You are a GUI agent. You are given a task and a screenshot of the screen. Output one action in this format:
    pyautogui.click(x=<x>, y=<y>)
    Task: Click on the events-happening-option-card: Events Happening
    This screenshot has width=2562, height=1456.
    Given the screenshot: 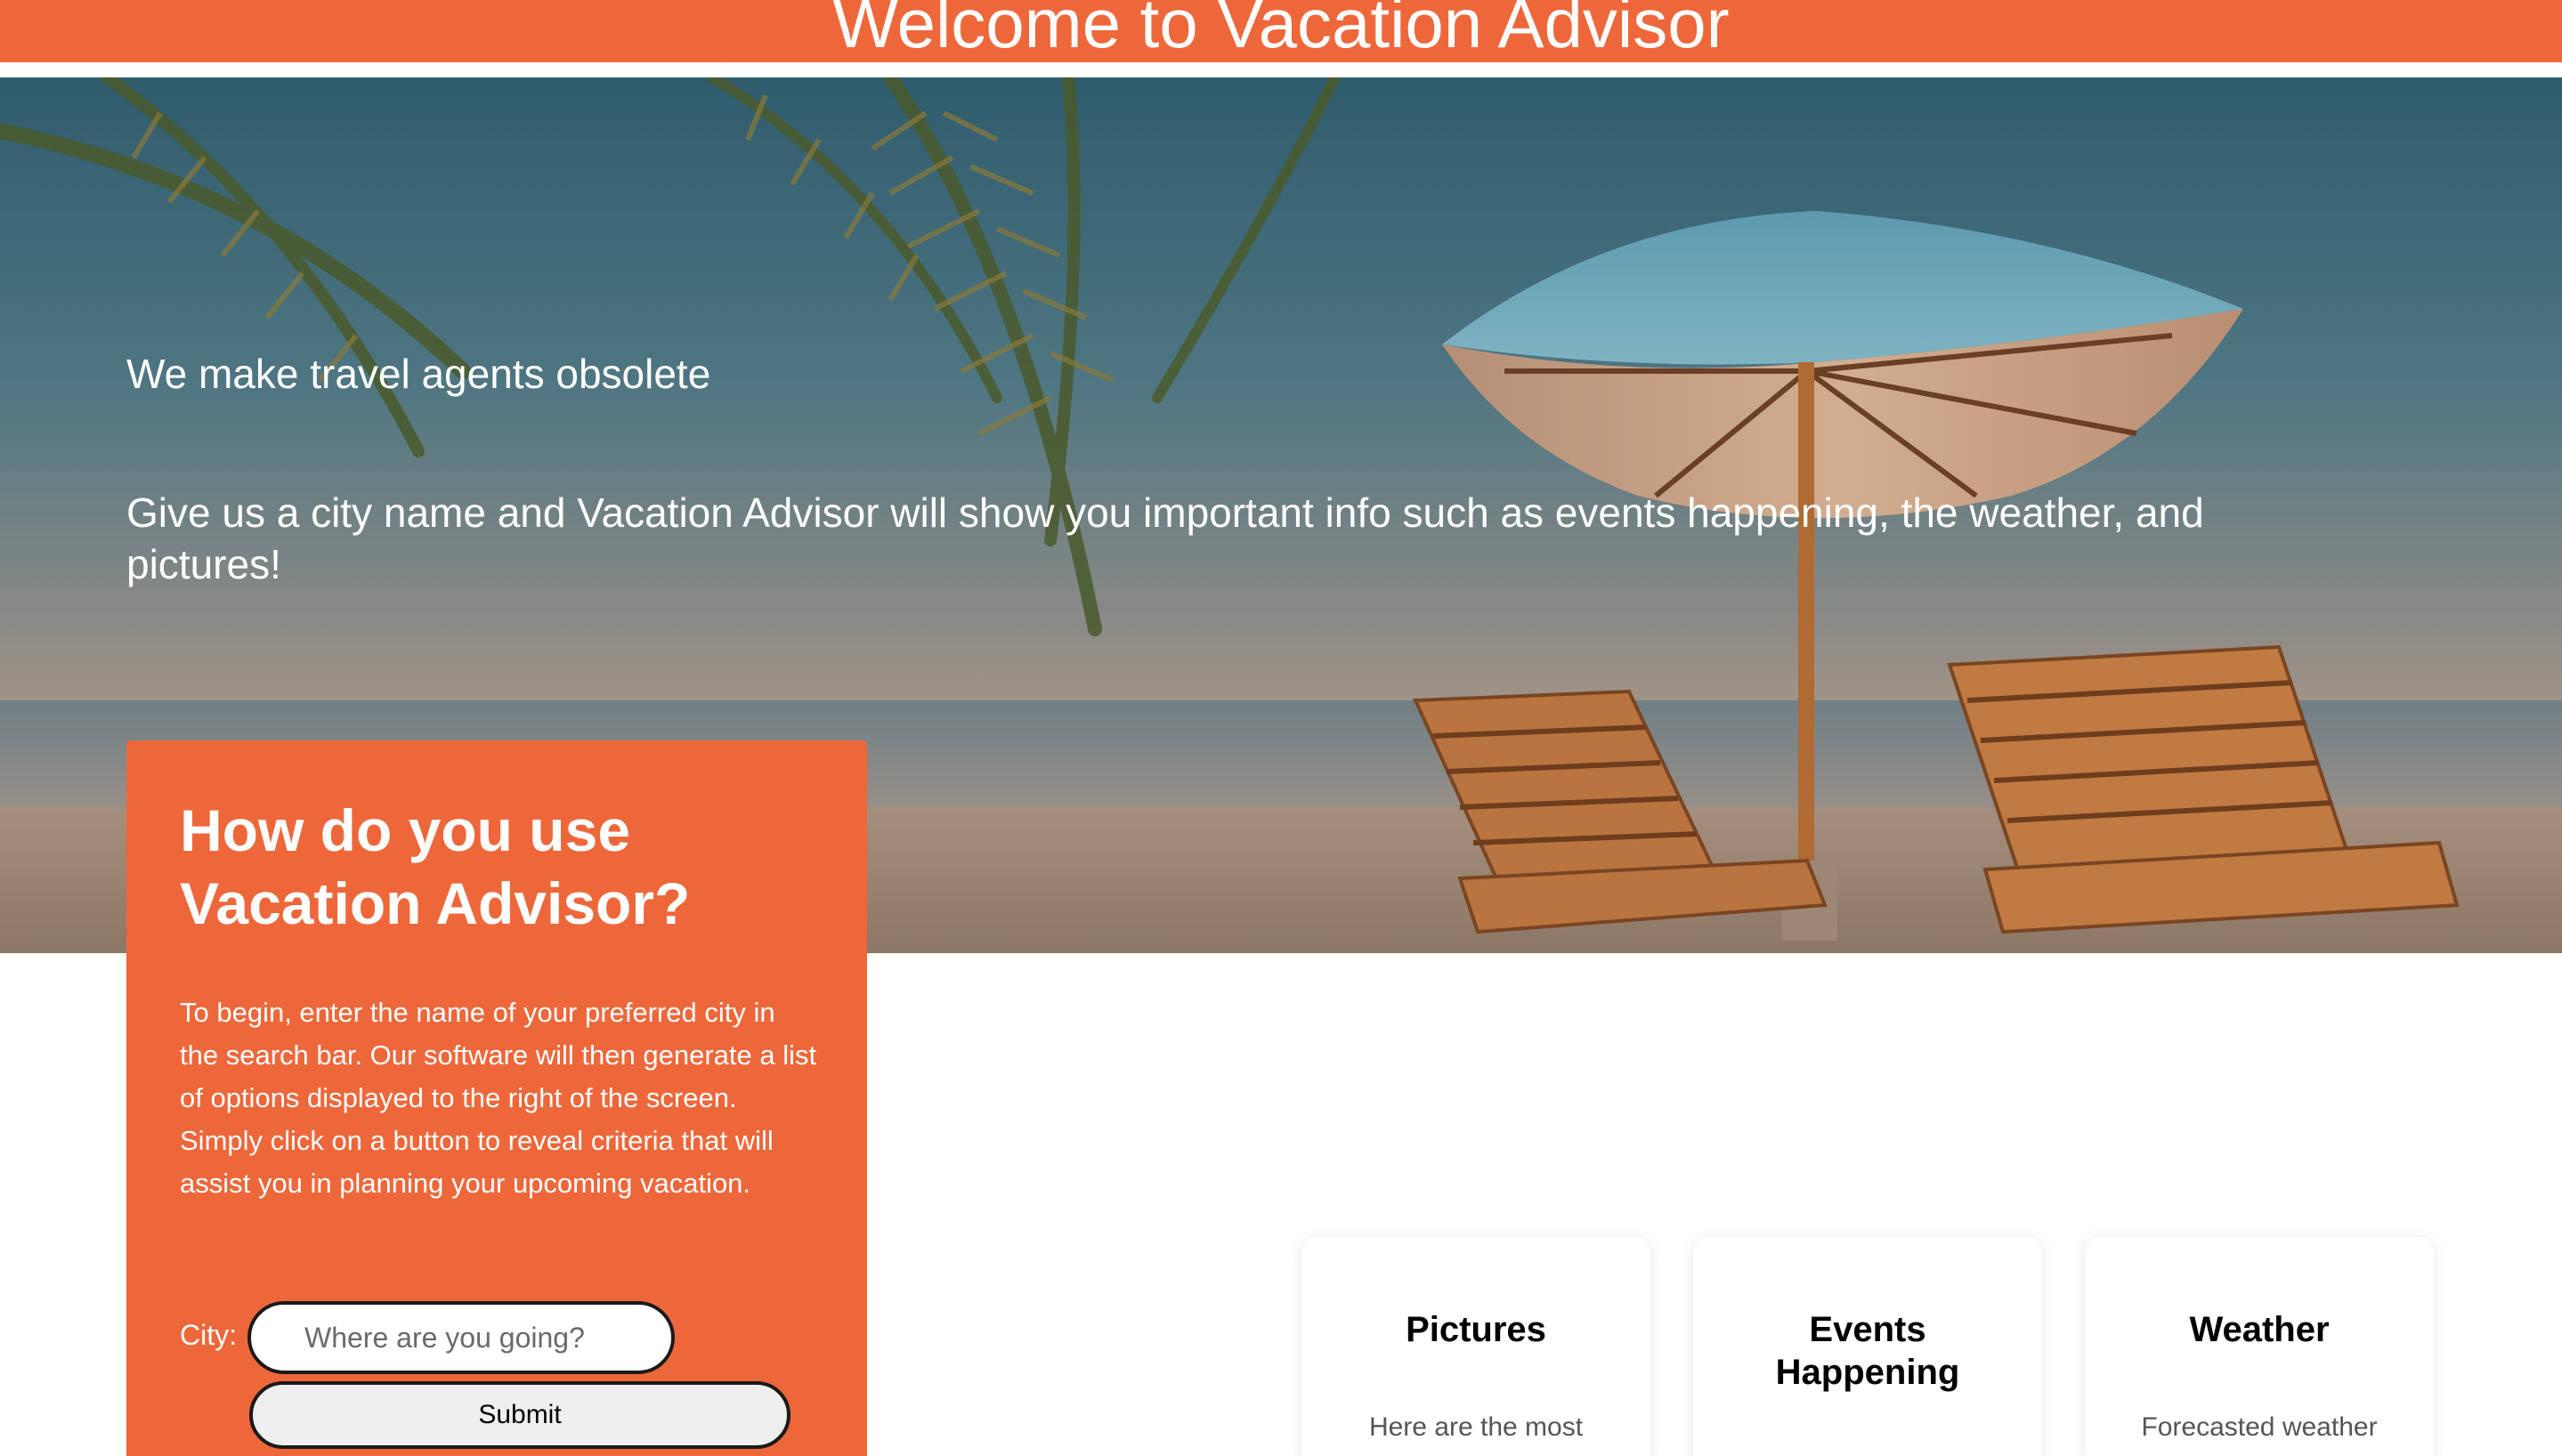 What is the action you would take?
    pyautogui.click(x=1867, y=1346)
    